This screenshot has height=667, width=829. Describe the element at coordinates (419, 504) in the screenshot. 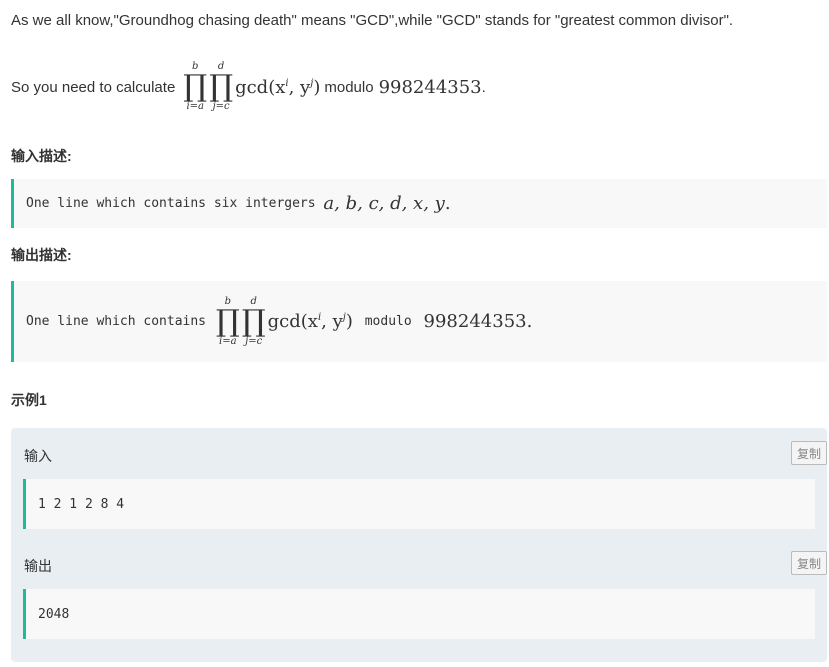

I see `example-input-block: 1 2 1 2 8 4` at that location.